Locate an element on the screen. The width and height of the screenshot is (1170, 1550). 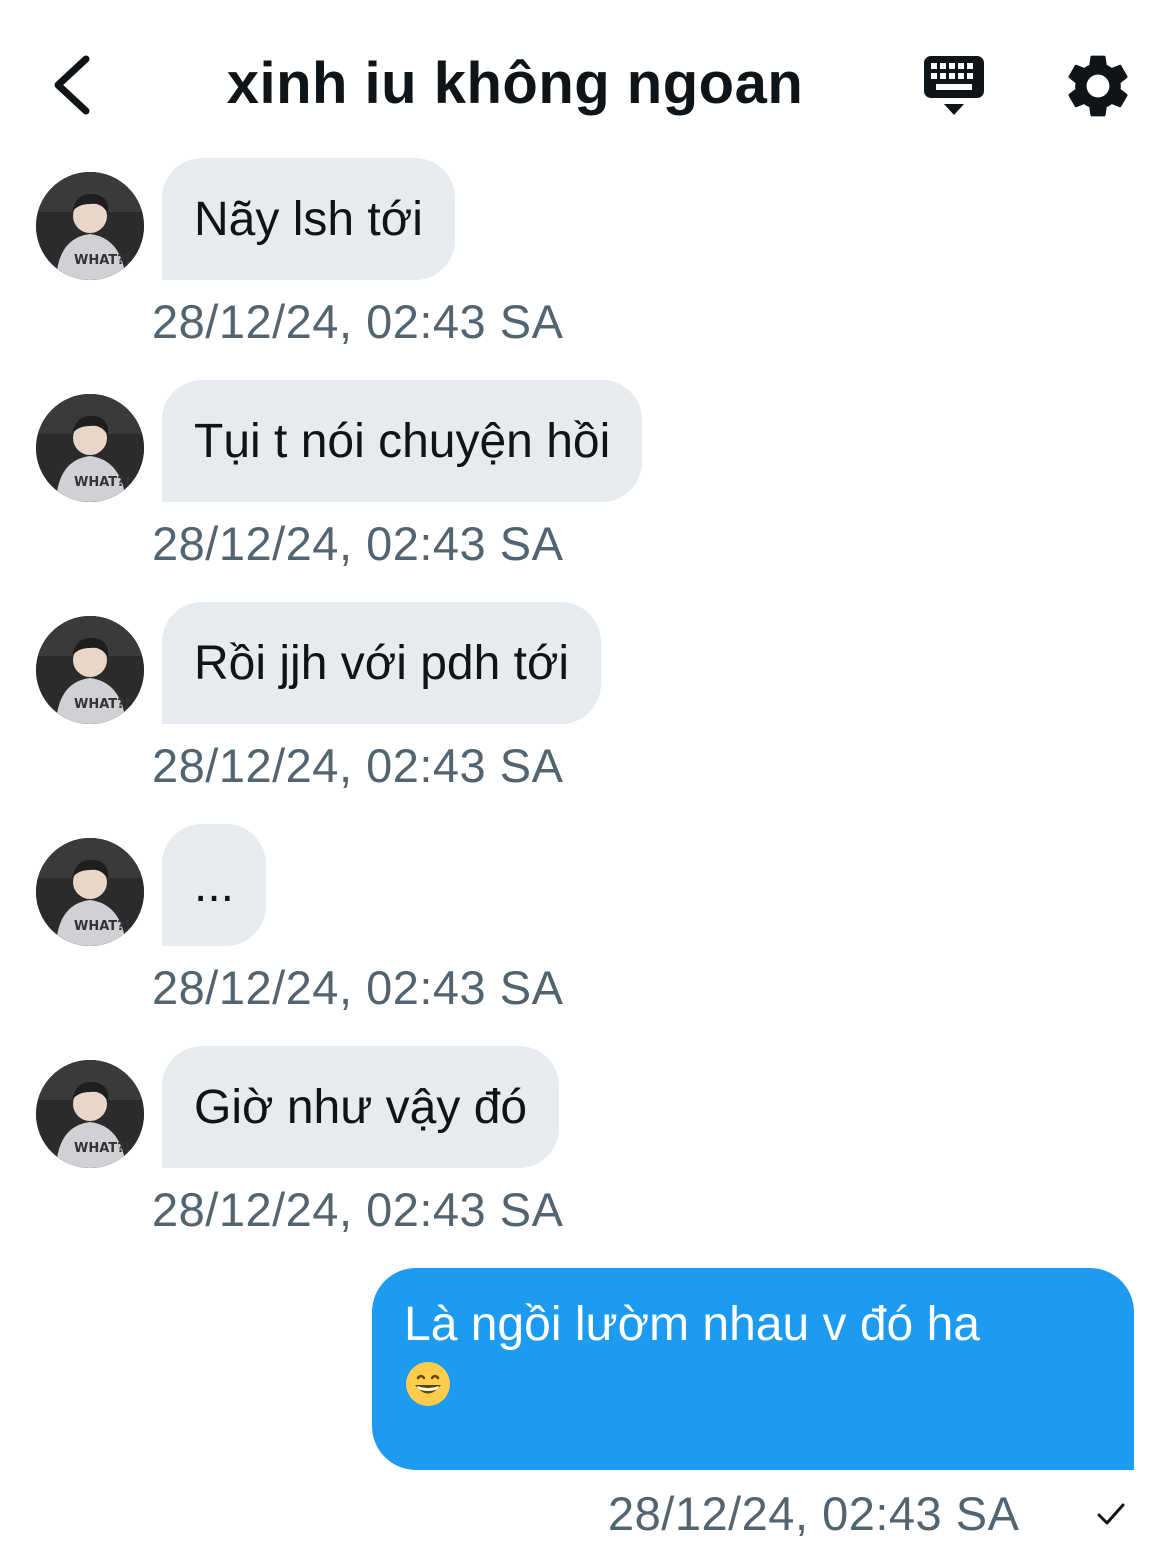
conversation-title: xinh iu không ngoan is located at coordinates (515, 83).